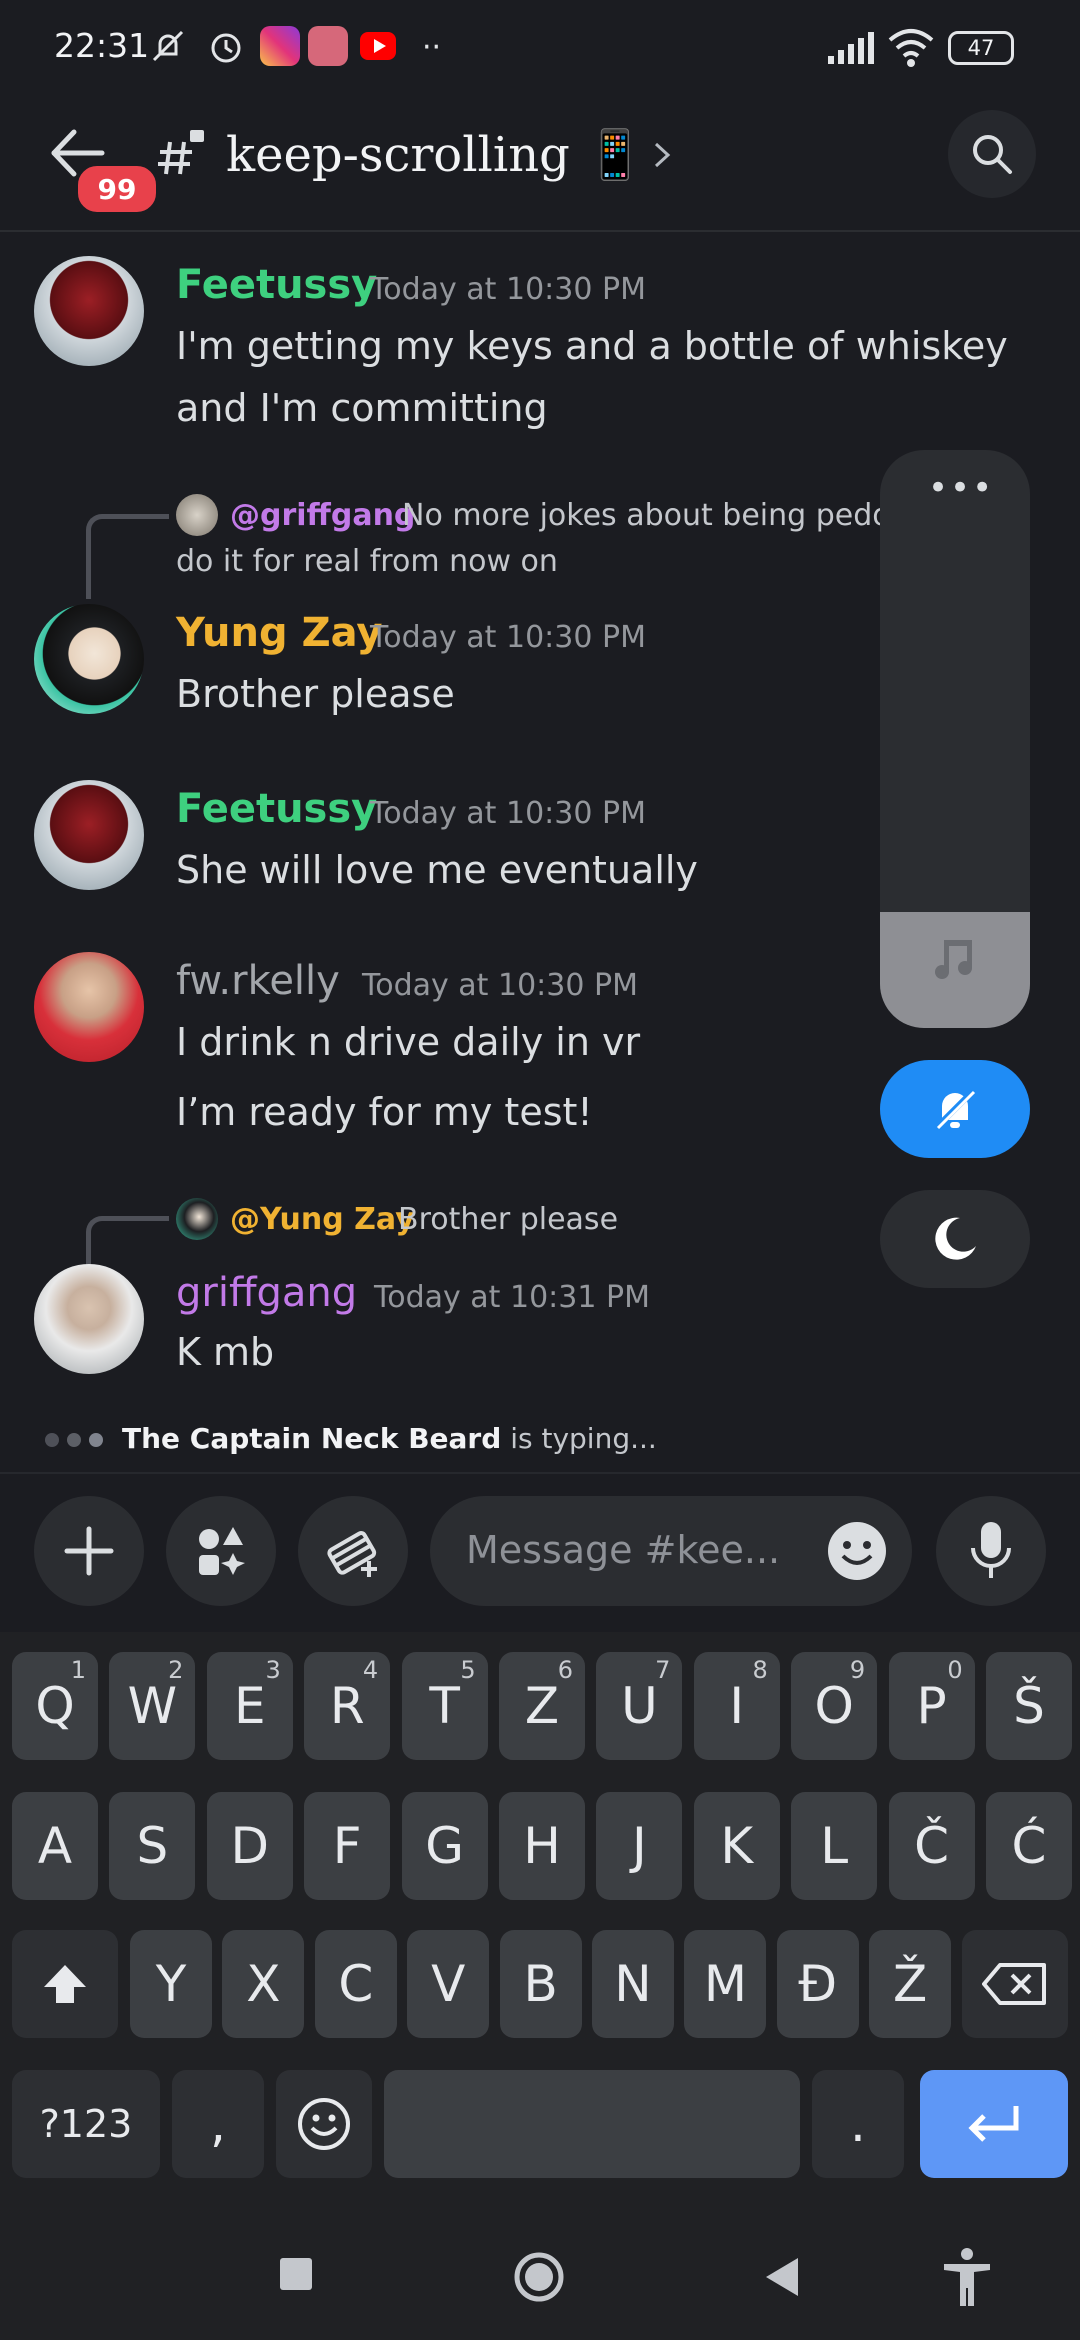 This screenshot has height=2340, width=1080. I want to click on key-đ: Đ, so click(817, 1984).